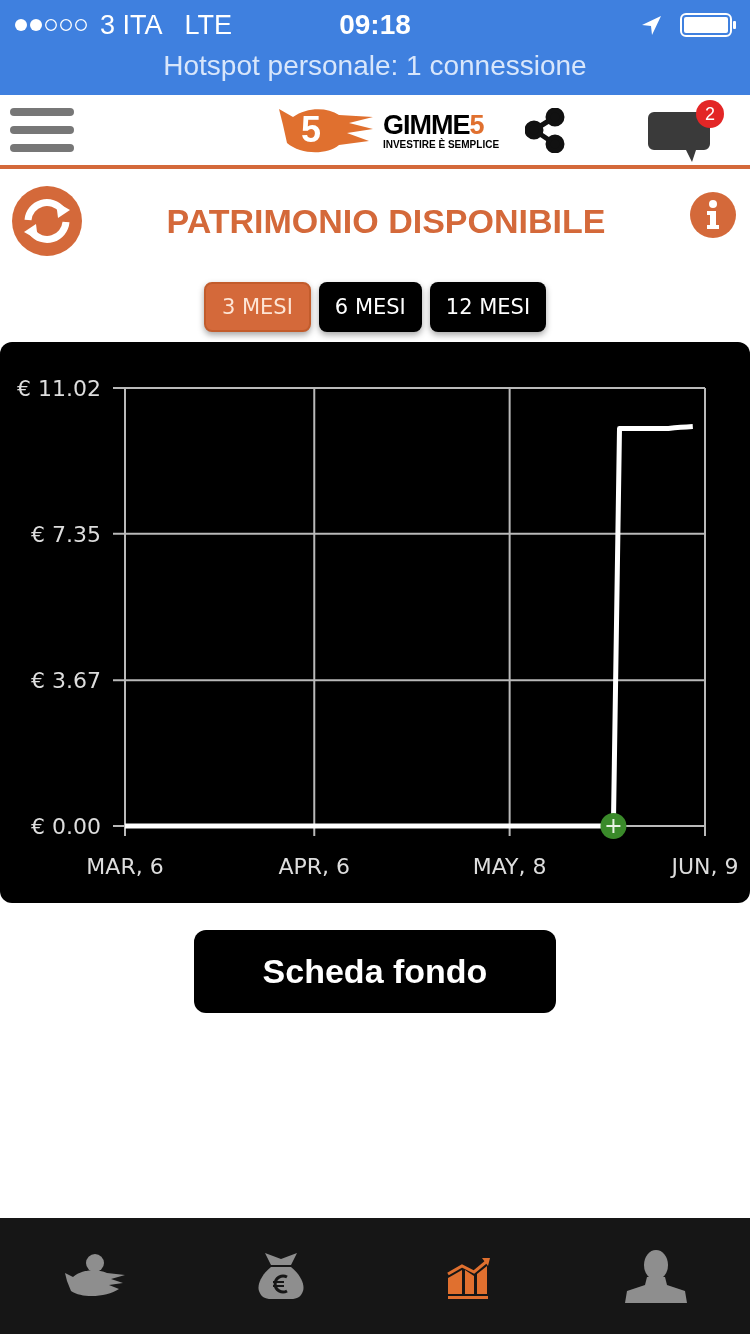 This screenshot has width=750, height=1334. I want to click on network-type: LTE, so click(208, 25).